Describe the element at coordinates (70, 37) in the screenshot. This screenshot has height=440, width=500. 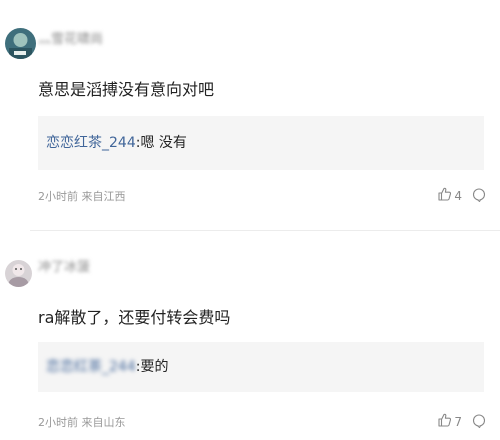
I see `username: 灬雪花啸尚` at that location.